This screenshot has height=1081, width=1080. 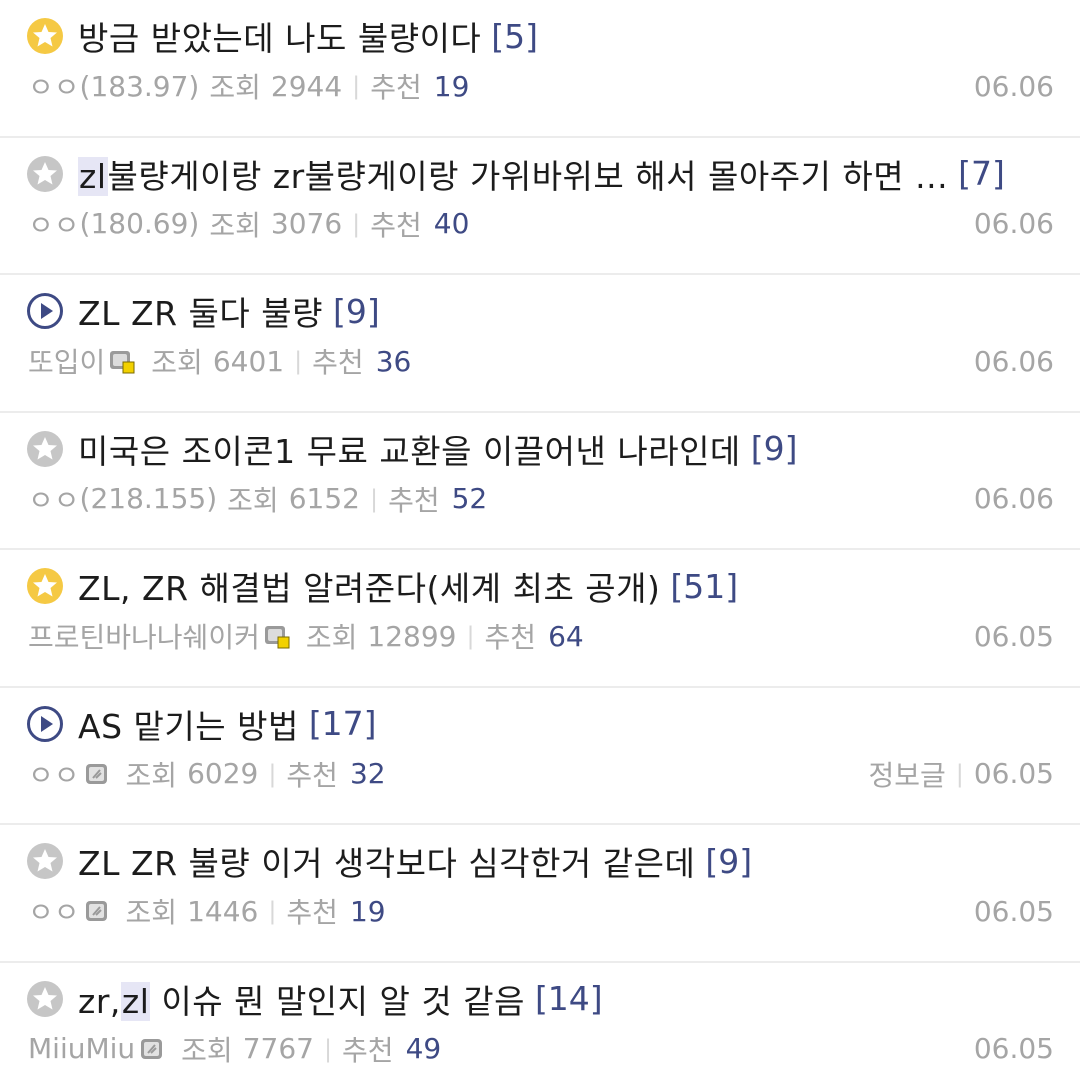 What do you see at coordinates (541, 911) in the screenshot?
I see `post-meta: ㅇㅇ 조회 1446 | 추천 19 06.05` at bounding box center [541, 911].